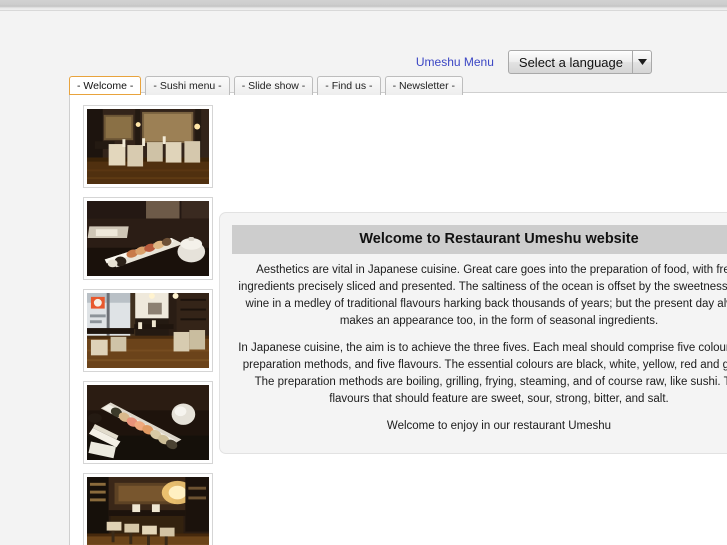 This screenshot has width=727, height=545. I want to click on restaurant-window-bar-seating-image, so click(148, 330).